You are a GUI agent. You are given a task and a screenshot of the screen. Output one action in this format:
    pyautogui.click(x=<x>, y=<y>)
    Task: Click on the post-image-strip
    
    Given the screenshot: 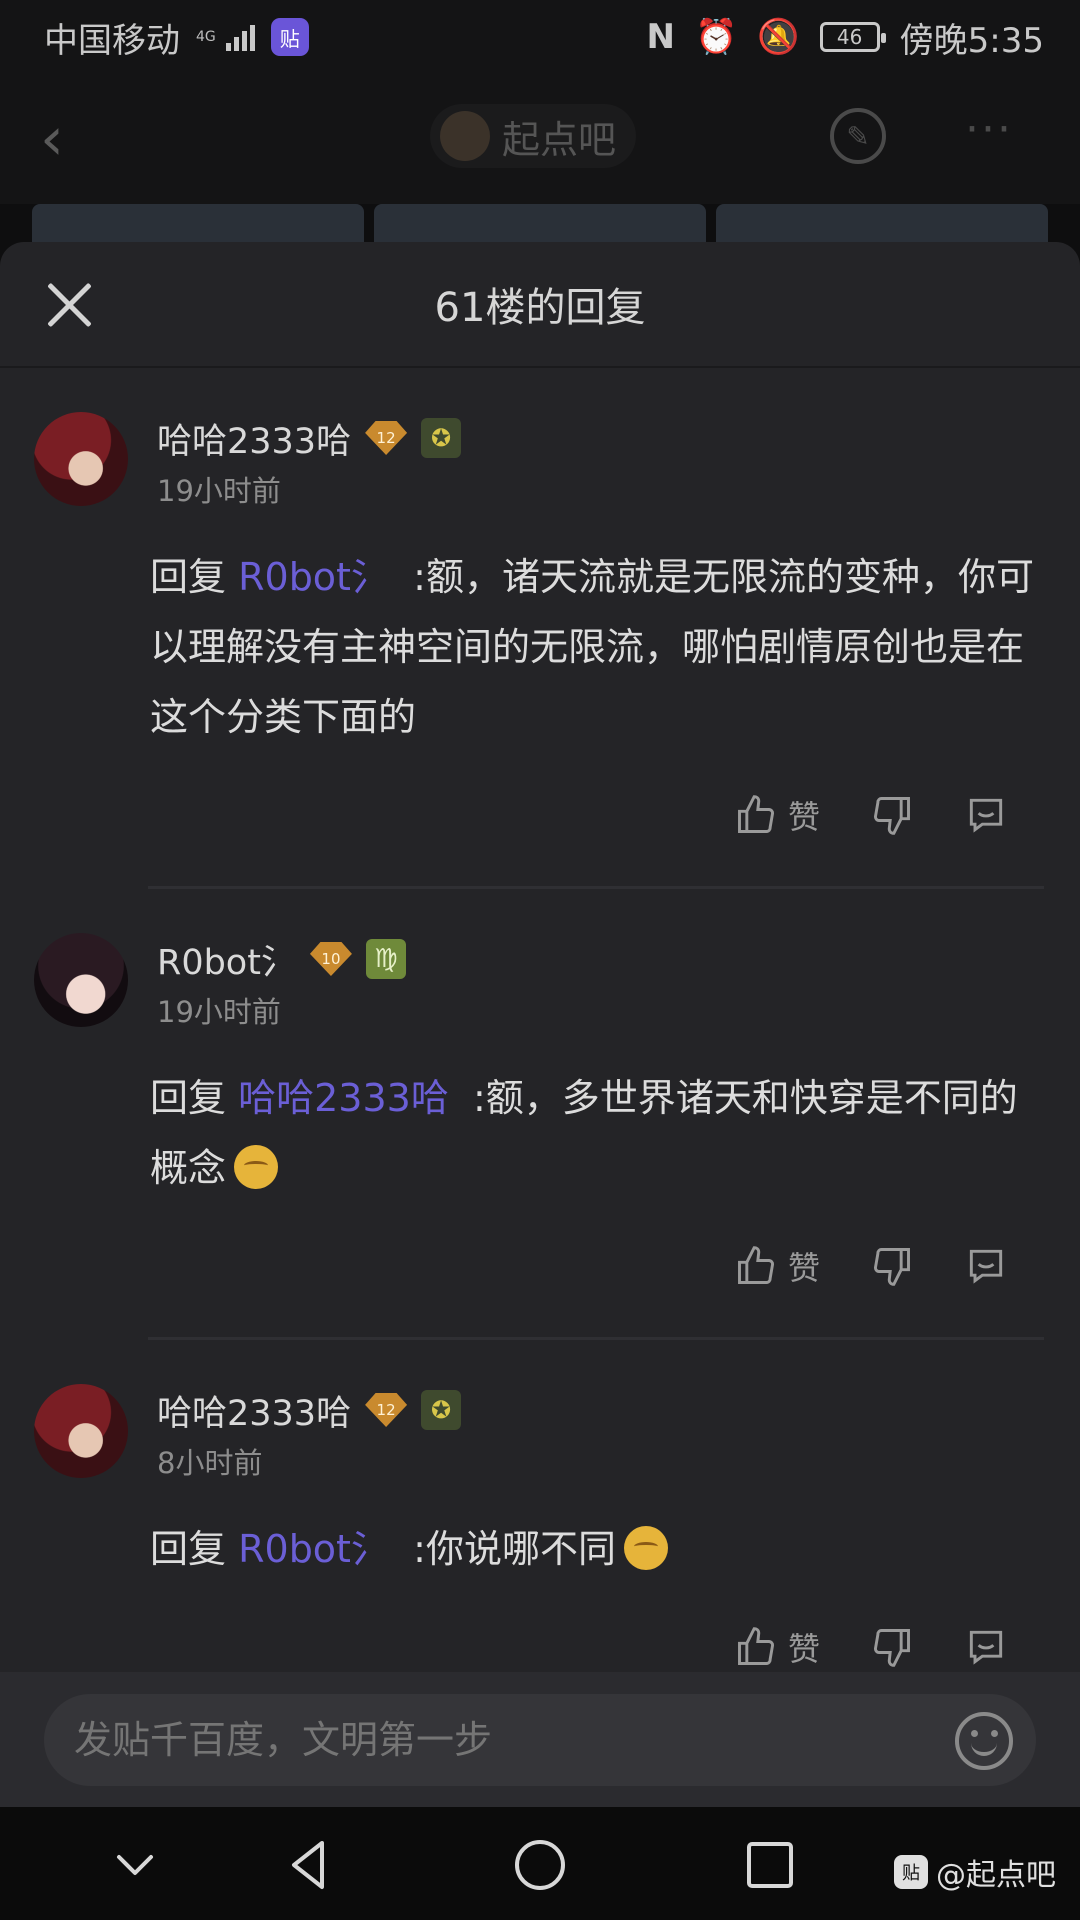 What is the action you would take?
    pyautogui.click(x=540, y=224)
    